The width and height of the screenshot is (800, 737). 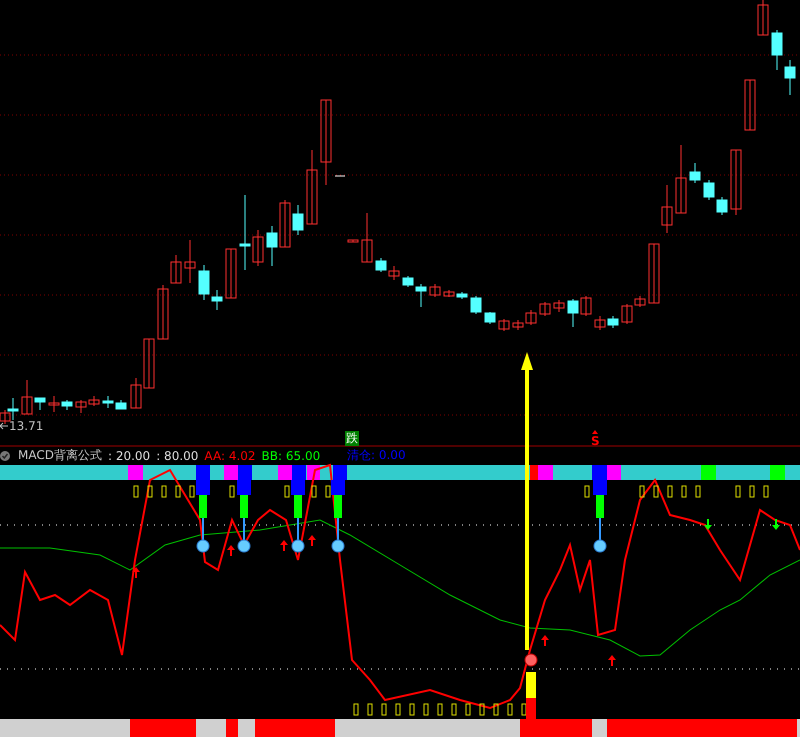 What do you see at coordinates (129, 455) in the screenshot?
I see `indicator-param: : 20.00` at bounding box center [129, 455].